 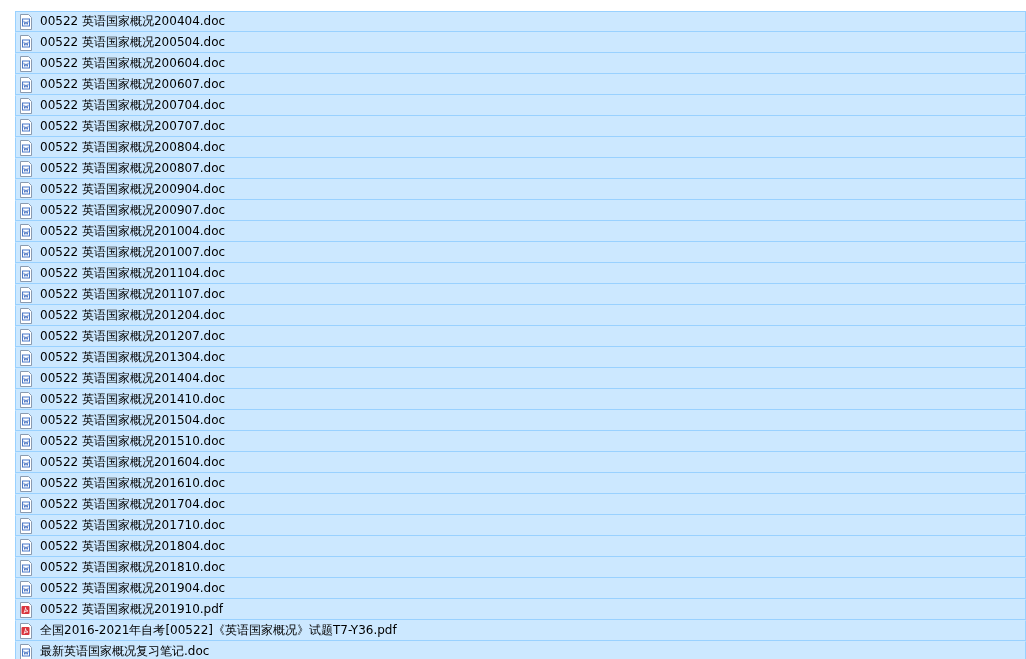 I want to click on file-row: 00522 英语国家概况200704.doc, so click(x=520, y=105).